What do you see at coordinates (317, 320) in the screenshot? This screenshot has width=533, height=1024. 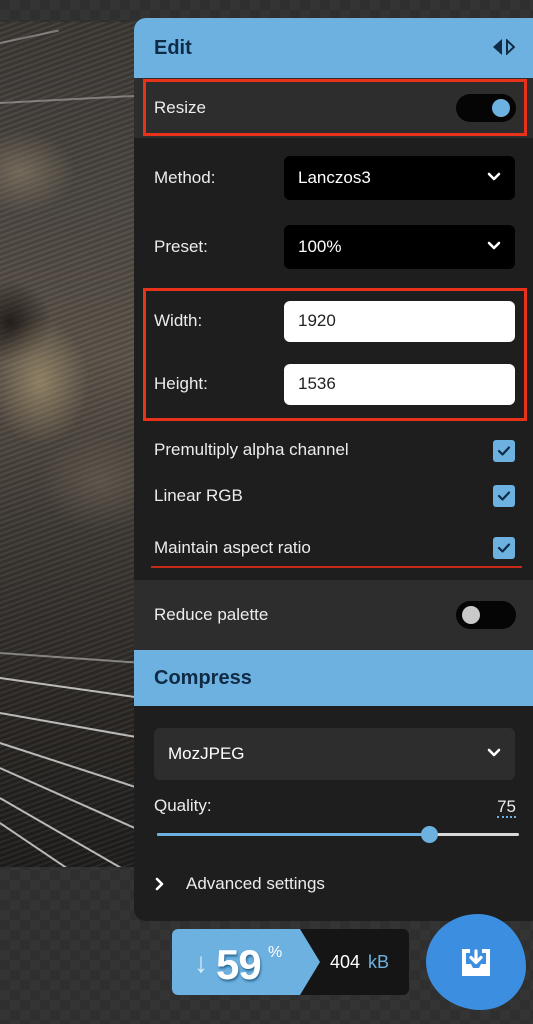 I see `width-value: 1920` at bounding box center [317, 320].